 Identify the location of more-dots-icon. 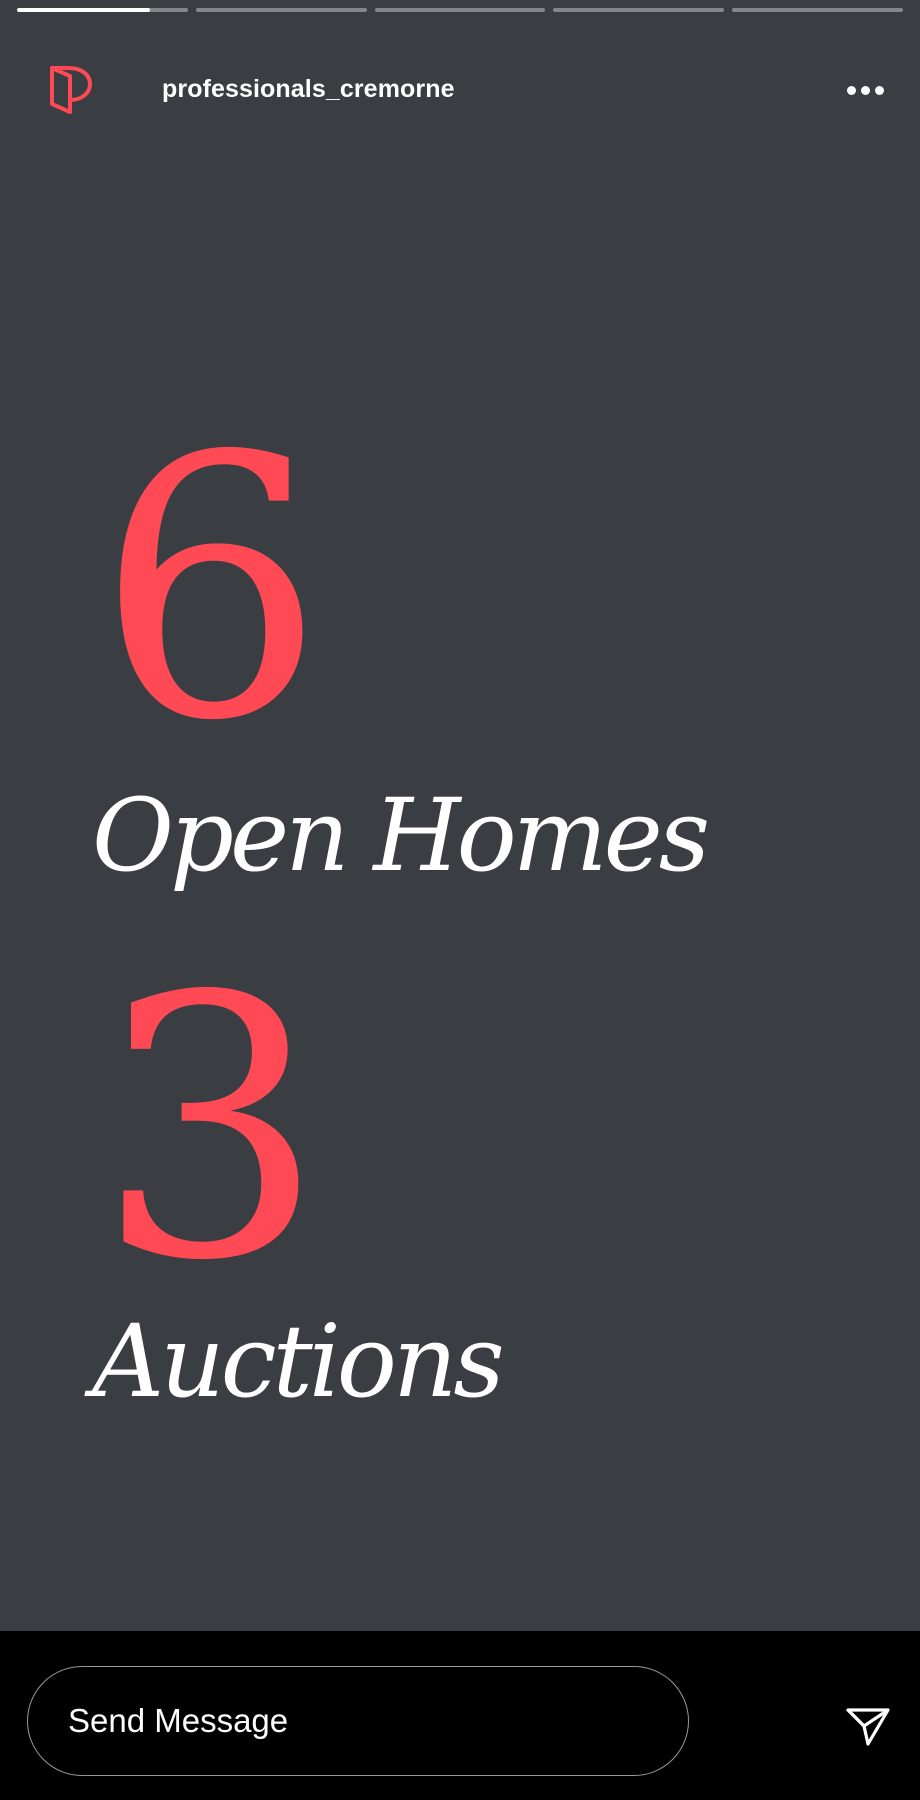
(865, 90).